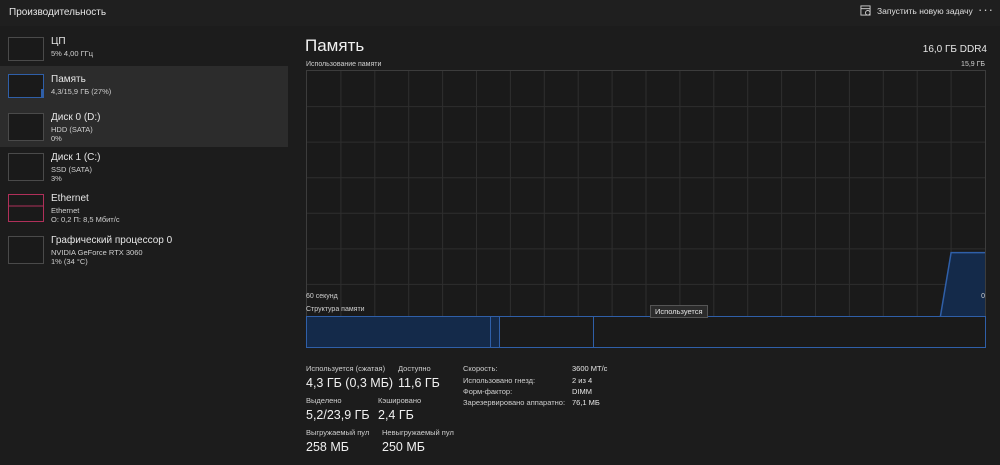  I want to click on form-factor-value: DIMM, so click(582, 391).